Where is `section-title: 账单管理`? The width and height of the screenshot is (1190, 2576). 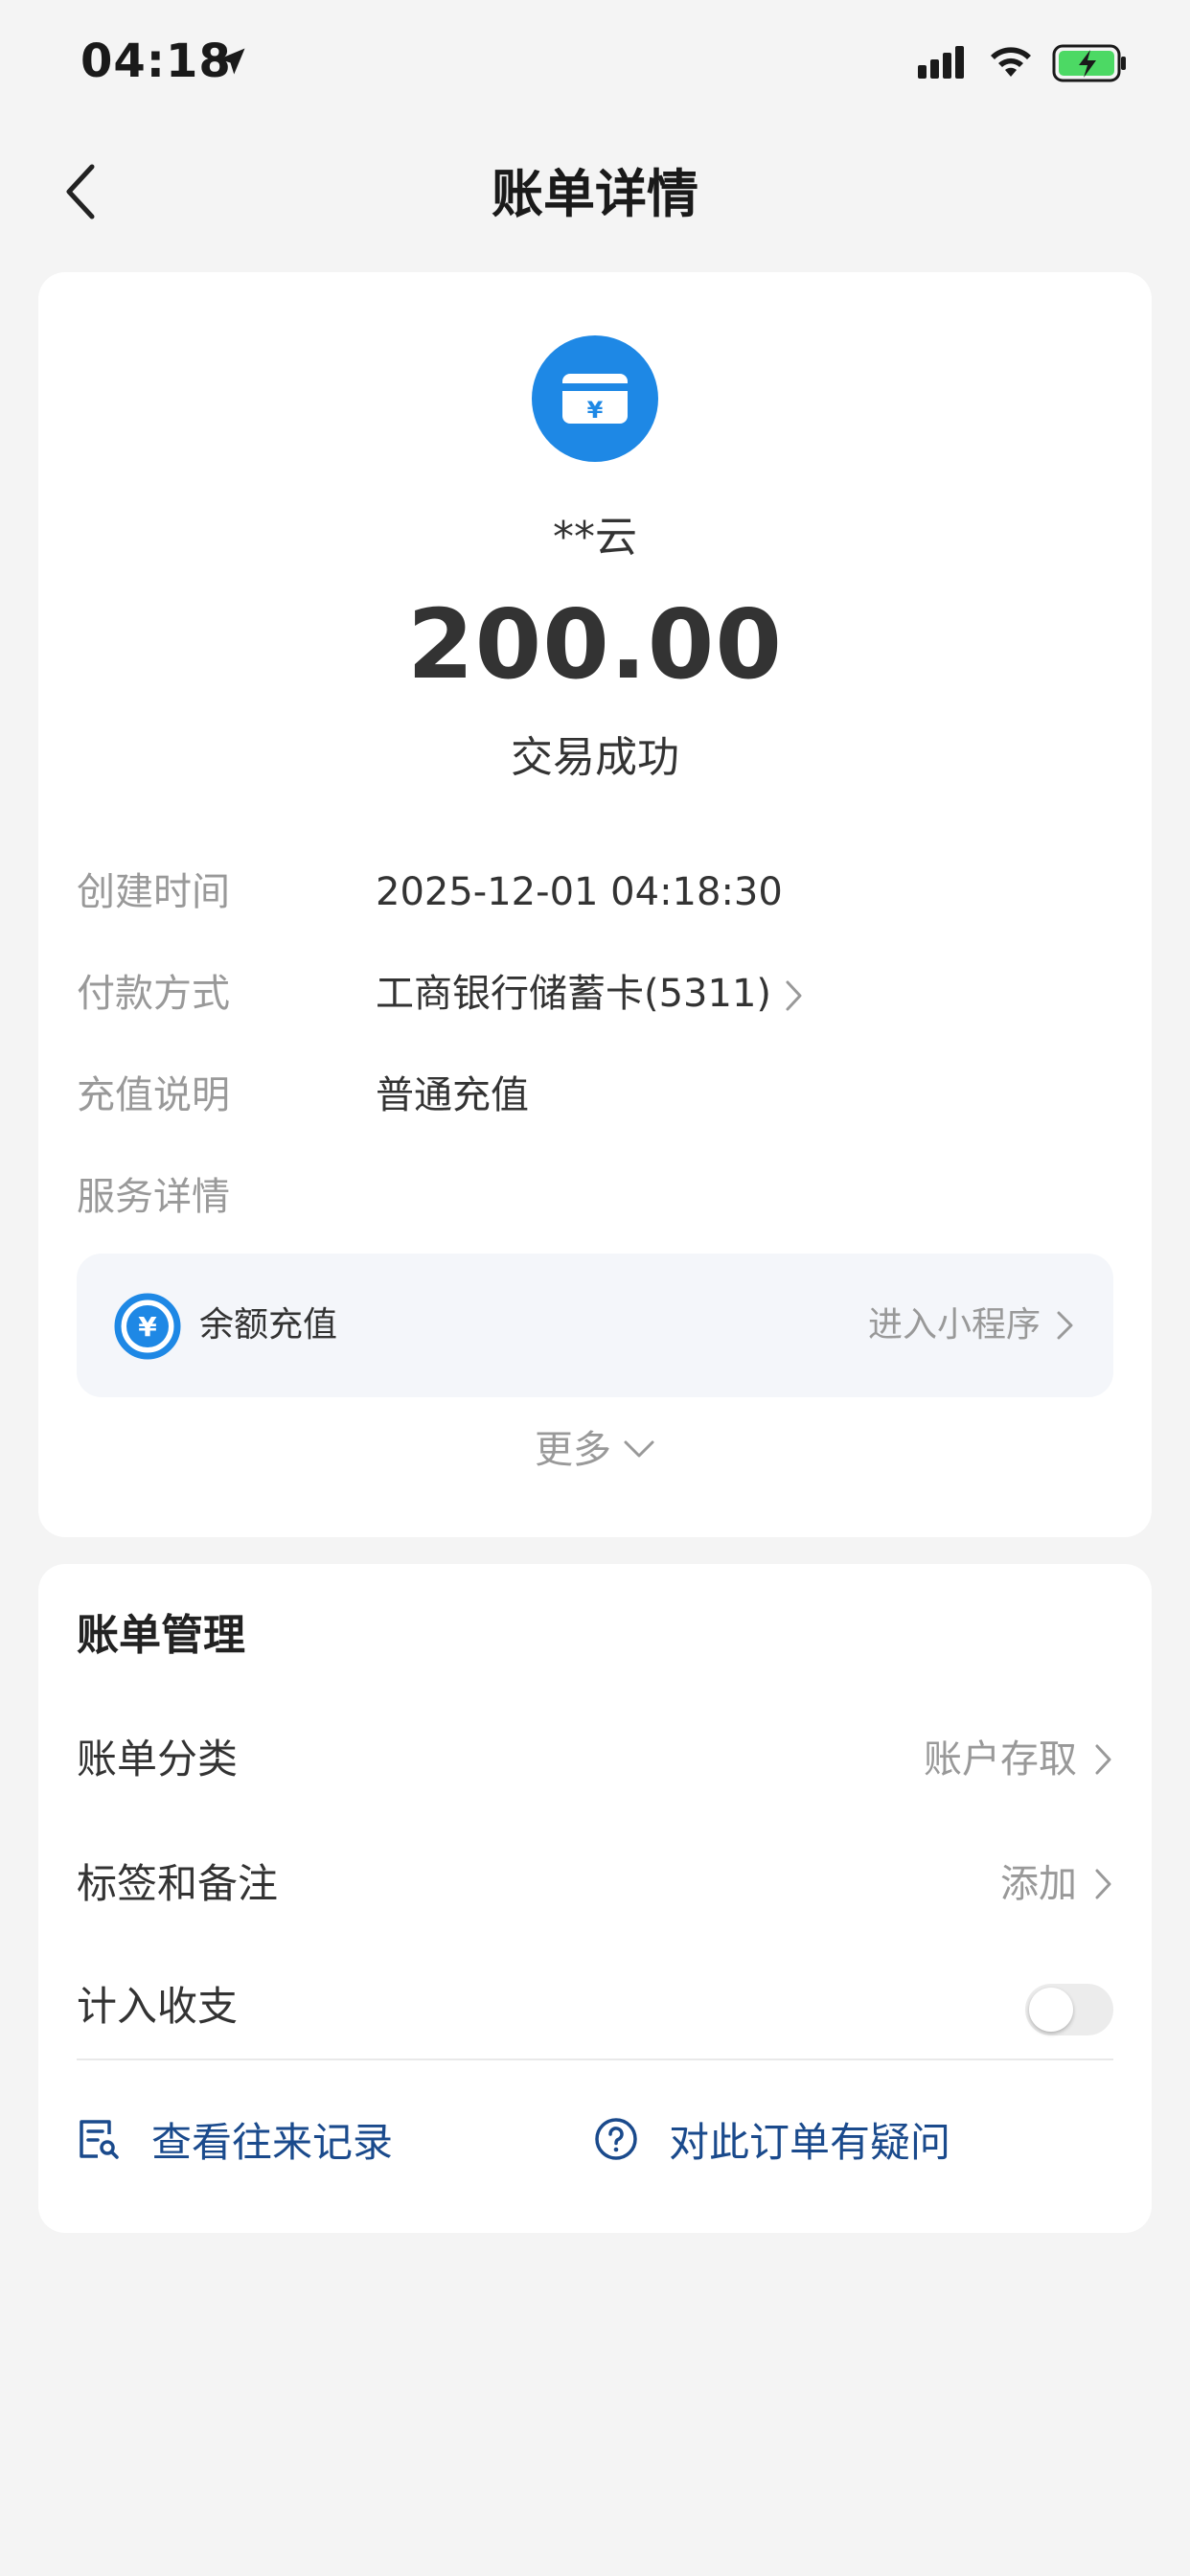
section-title: 账单管理 is located at coordinates (161, 1635).